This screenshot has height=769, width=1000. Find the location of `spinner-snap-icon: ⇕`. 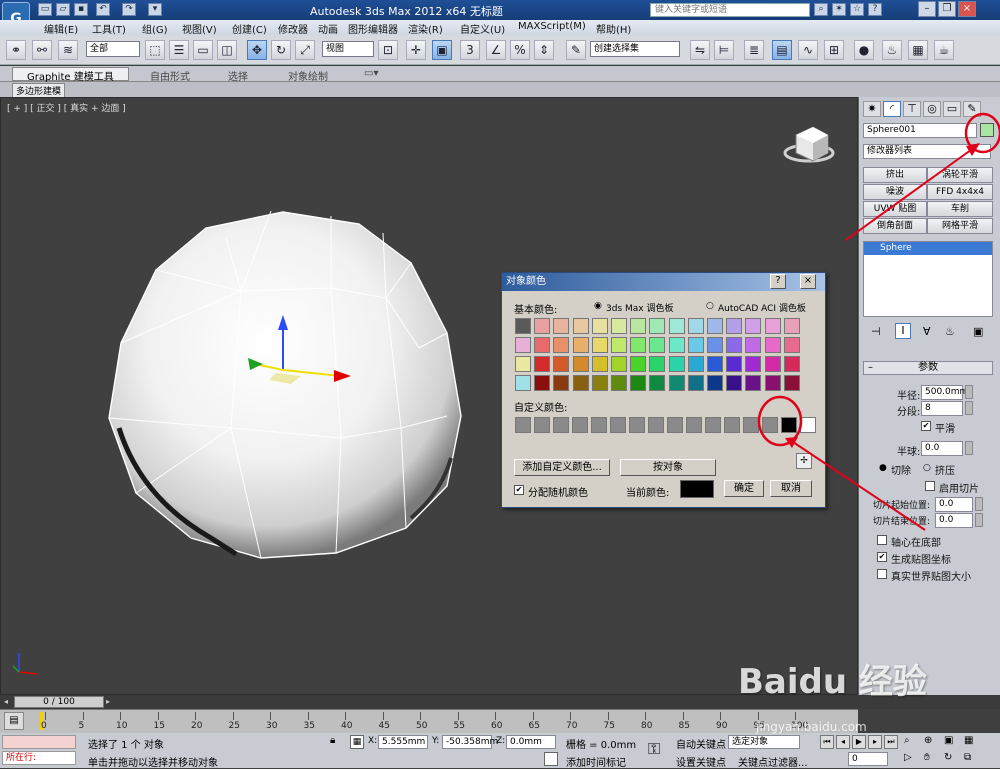

spinner-snap-icon: ⇕ is located at coordinates (544, 50).